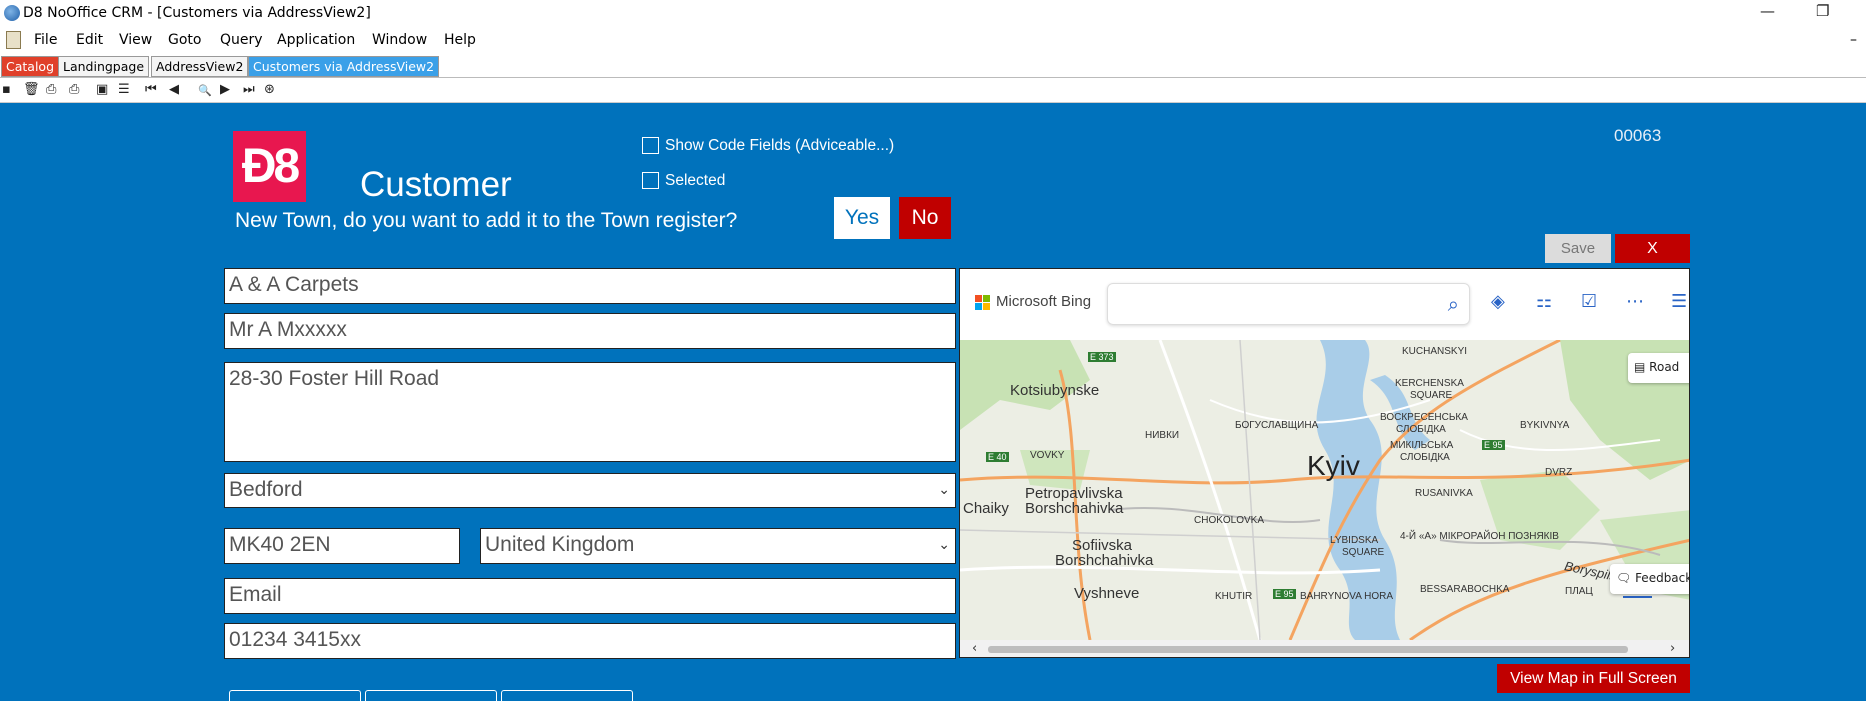 The width and height of the screenshot is (1866, 704). What do you see at coordinates (780, 145) in the screenshot?
I see `show-code-fields-label: Show Code Fields (Adviceable...)` at bounding box center [780, 145].